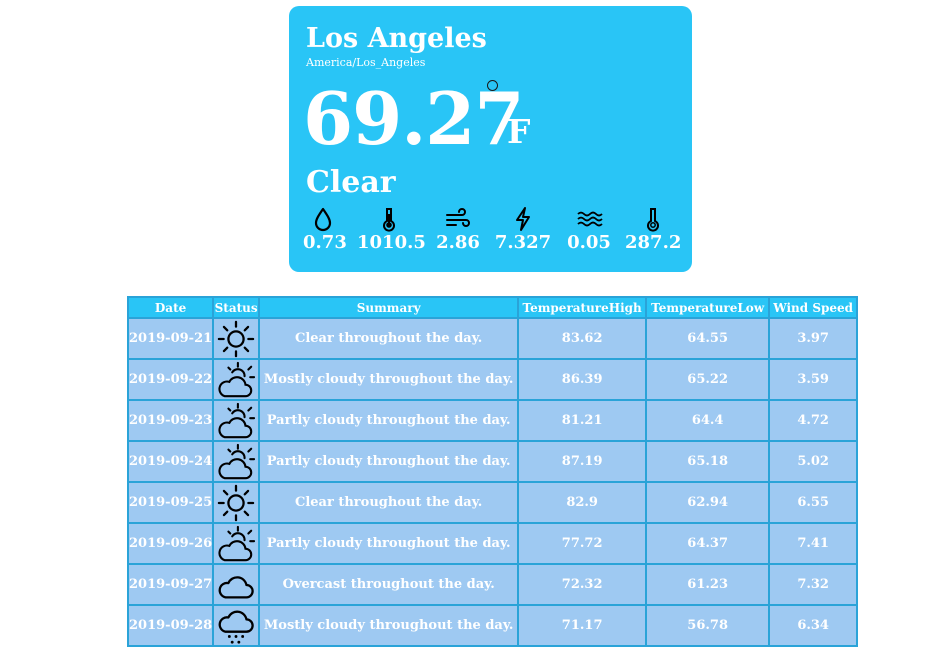 The height and width of the screenshot is (663, 951). I want to click on temperature-low-cell: 65.18, so click(708, 461).